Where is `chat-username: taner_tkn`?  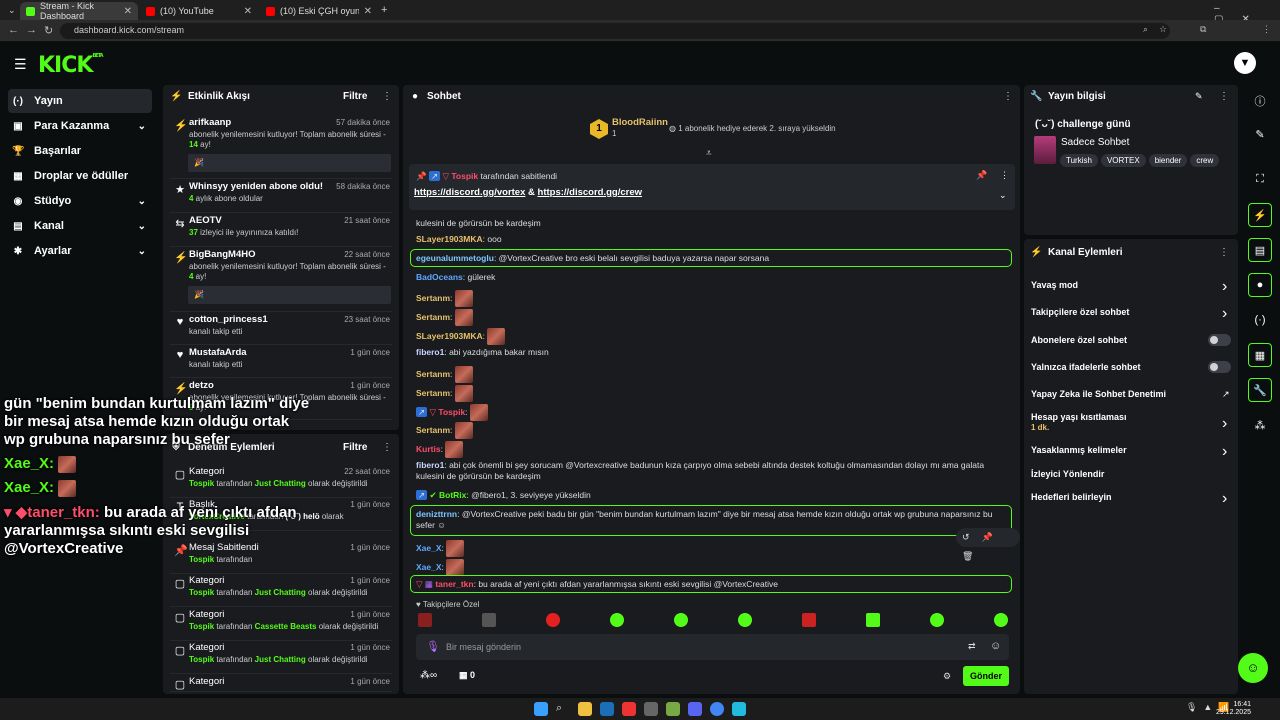
chat-username: taner_tkn is located at coordinates (454, 584).